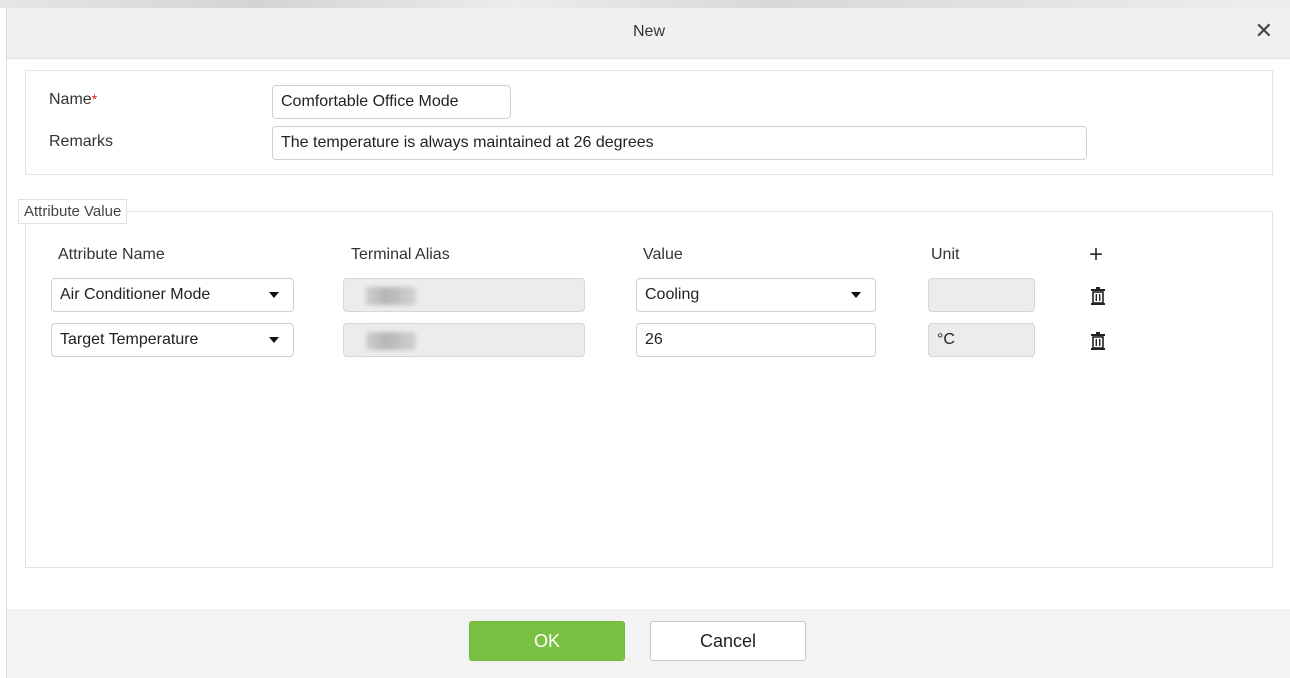 The height and width of the screenshot is (678, 1290). Describe the element at coordinates (400, 254) in the screenshot. I see `header-terminal-alias: Terminal Alias` at that location.